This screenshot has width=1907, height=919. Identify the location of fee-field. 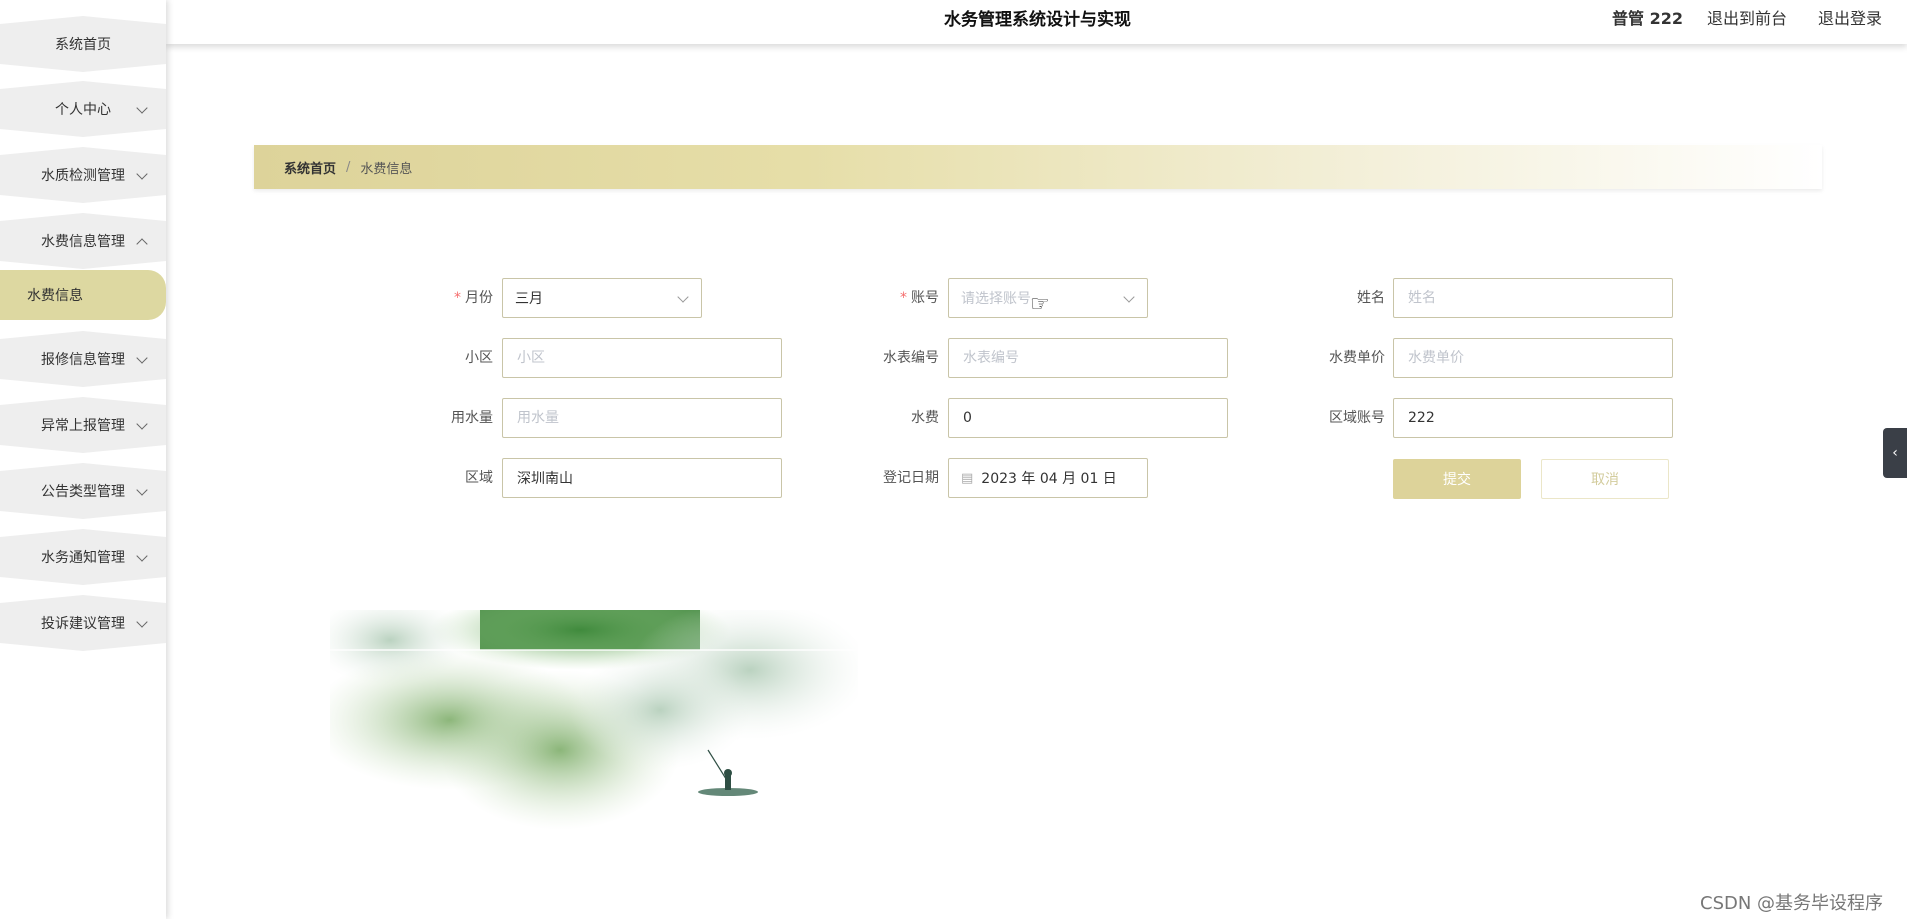
(1088, 418).